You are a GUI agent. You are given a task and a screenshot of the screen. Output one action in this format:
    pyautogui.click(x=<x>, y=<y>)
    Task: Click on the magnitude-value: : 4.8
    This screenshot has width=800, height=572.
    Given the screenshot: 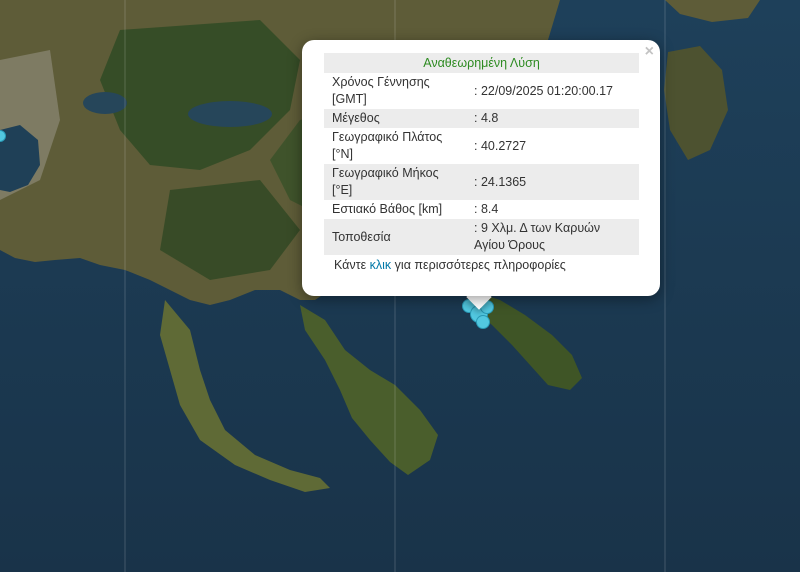 What is the action you would take?
    pyautogui.click(x=552, y=118)
    